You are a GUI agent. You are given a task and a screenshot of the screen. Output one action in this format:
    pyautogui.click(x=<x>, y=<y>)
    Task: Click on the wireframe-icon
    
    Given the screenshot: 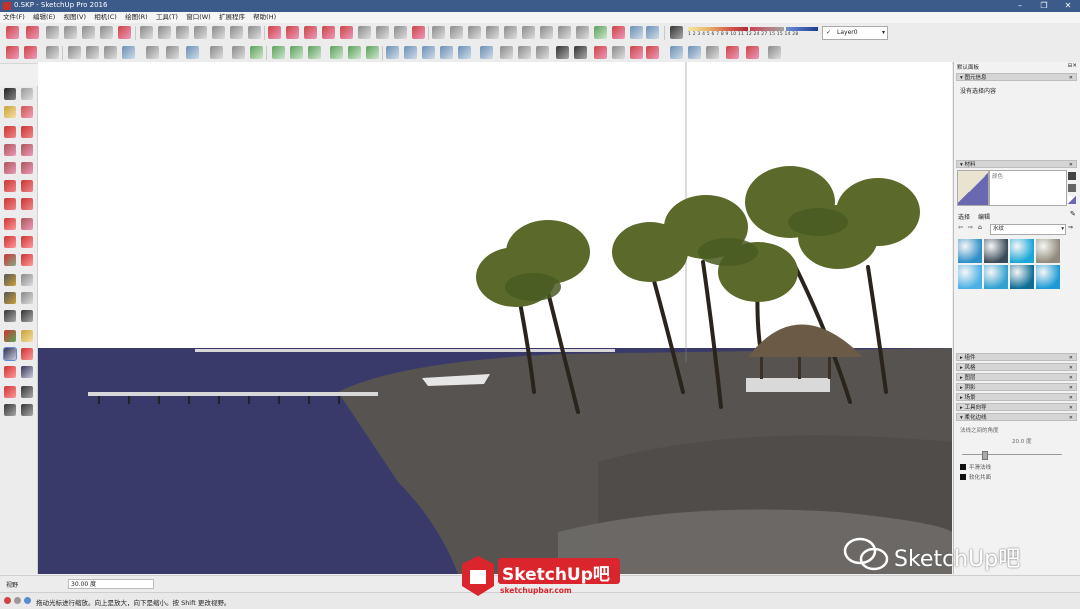 What is the action you would take?
    pyautogui.click(x=218, y=32)
    